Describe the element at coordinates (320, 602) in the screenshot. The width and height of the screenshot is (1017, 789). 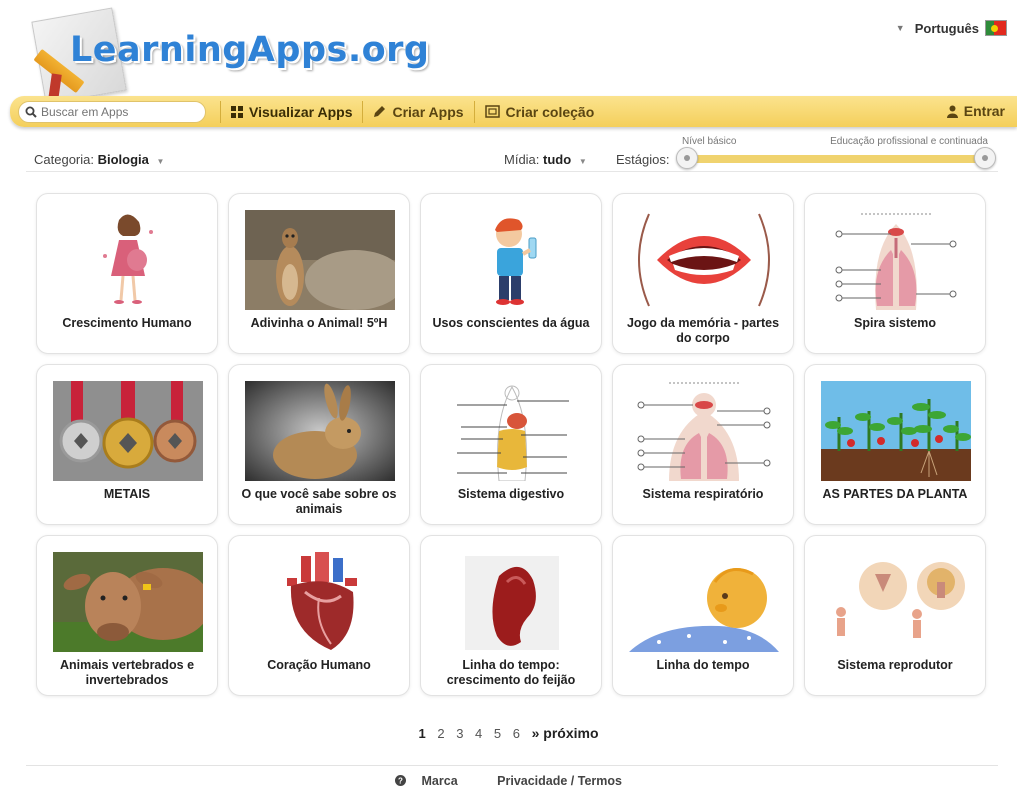
I see `heart-image` at that location.